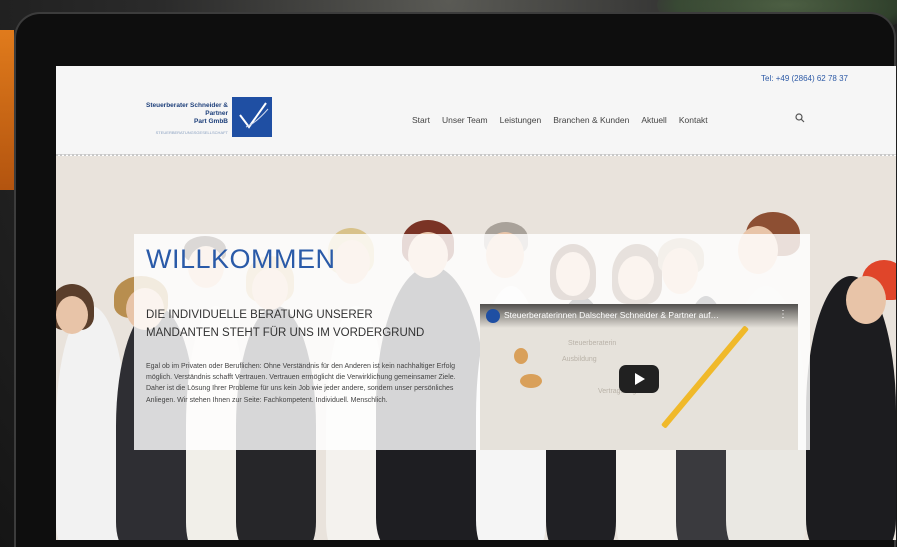  I want to click on nav-leistungen: Leistungen, so click(521, 120).